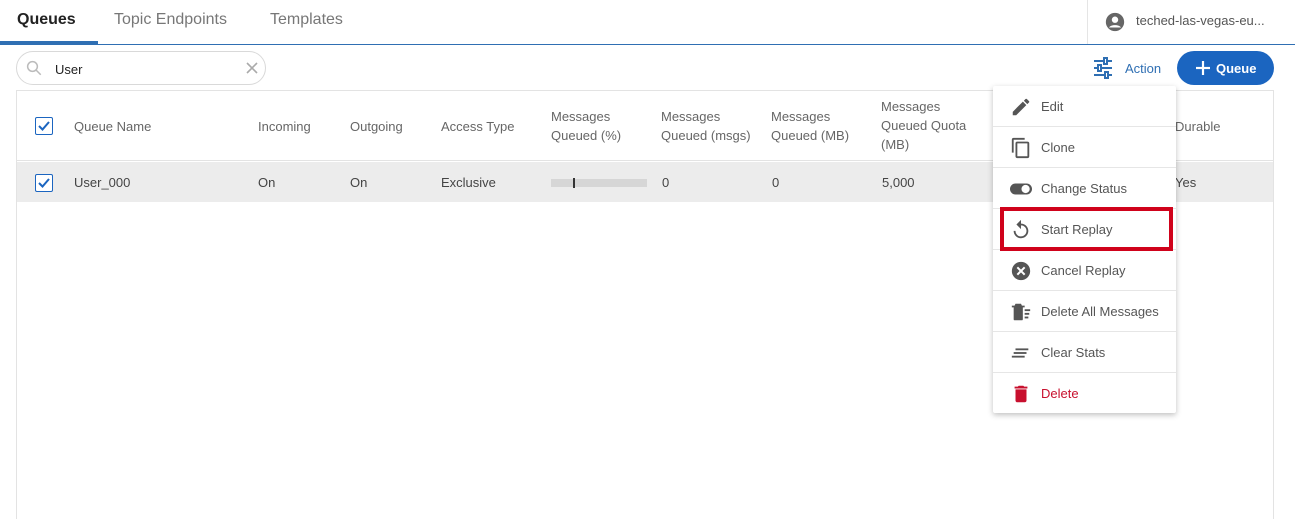  What do you see at coordinates (34, 68) in the screenshot?
I see `search-icon` at bounding box center [34, 68].